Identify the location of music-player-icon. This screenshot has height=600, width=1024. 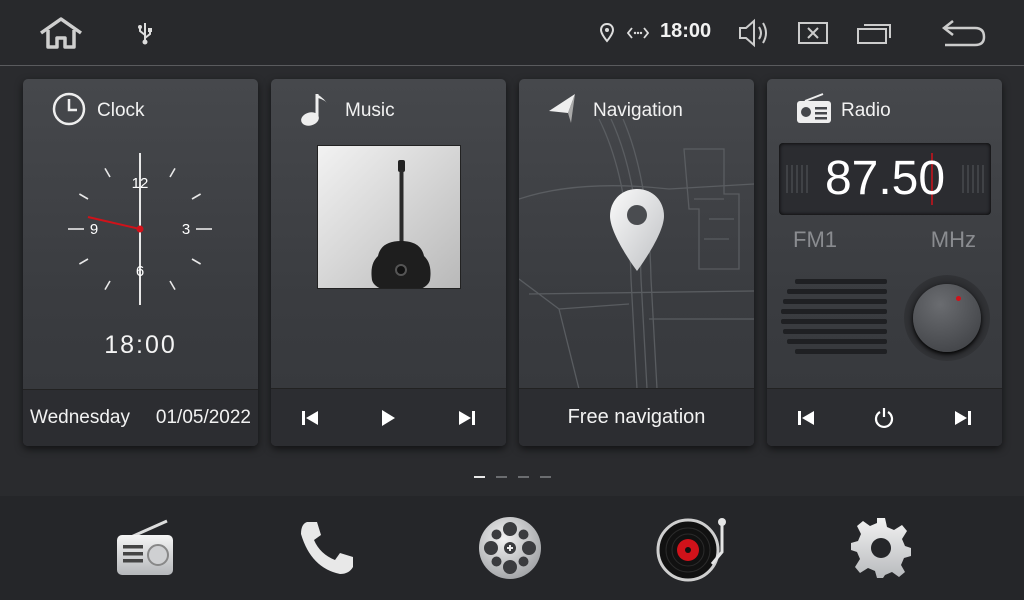
(694, 548).